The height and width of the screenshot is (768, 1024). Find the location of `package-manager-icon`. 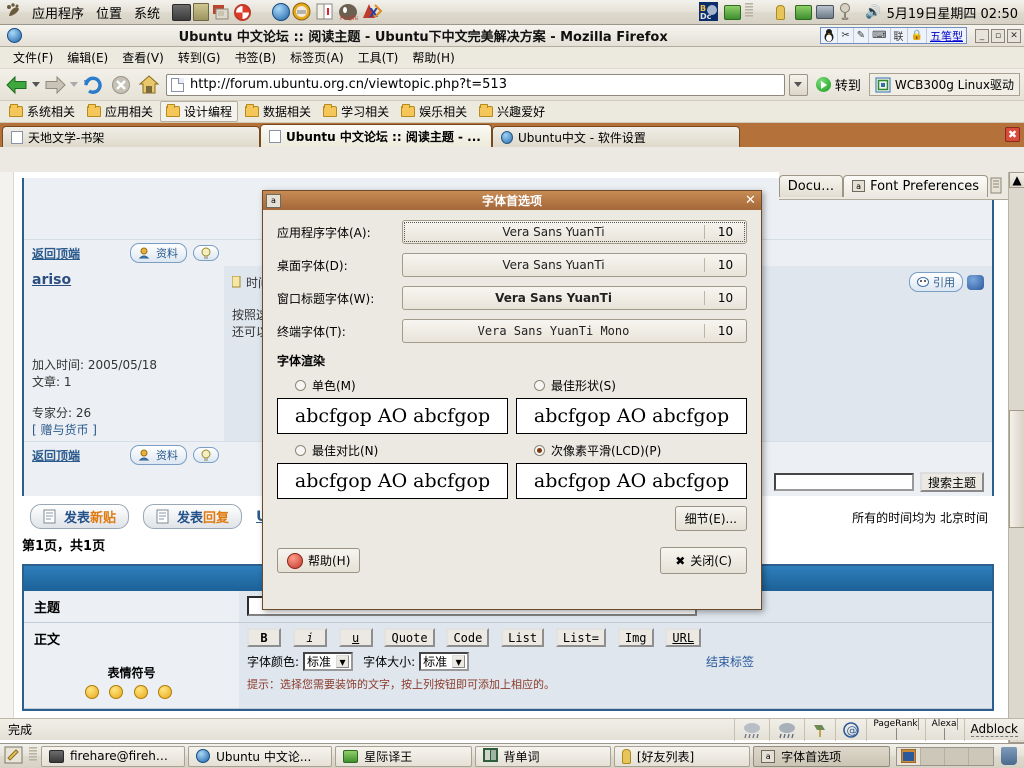

package-manager-icon is located at coordinates (221, 12).